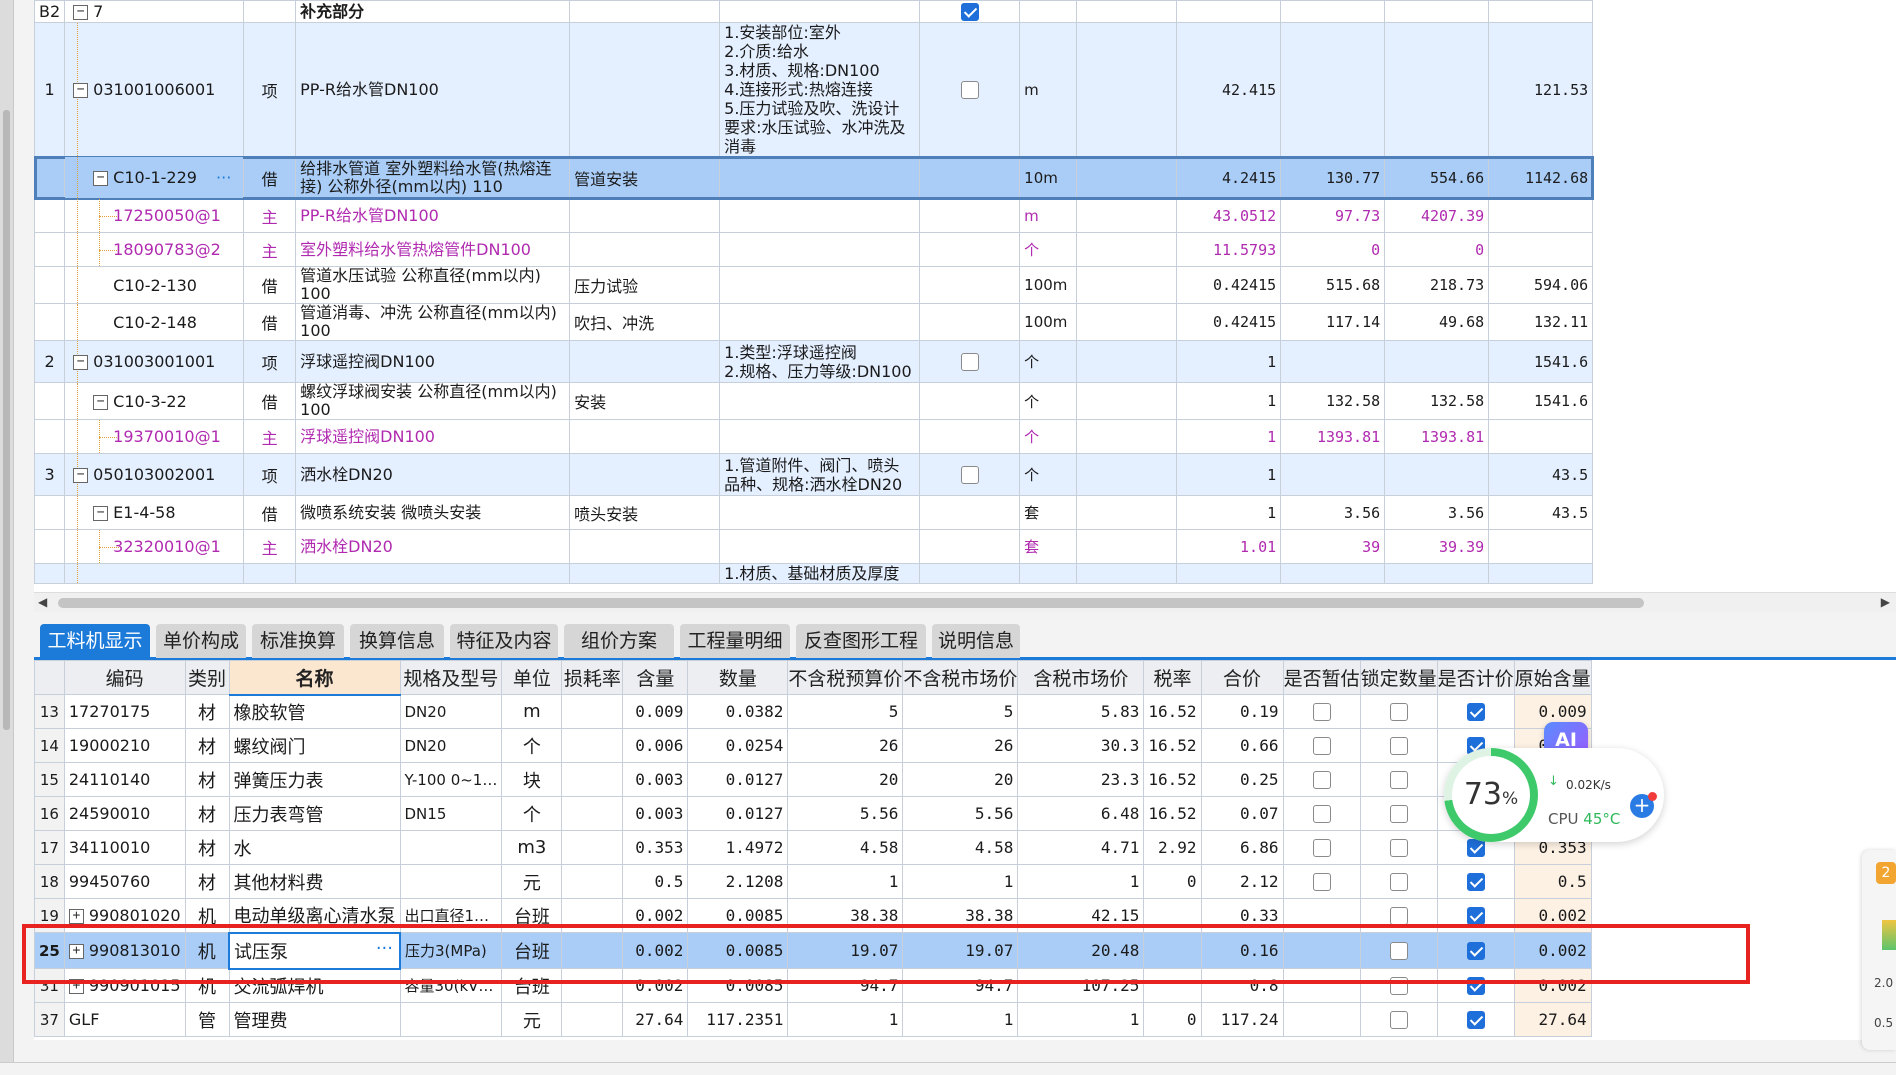  I want to click on unit: 块, so click(532, 779).